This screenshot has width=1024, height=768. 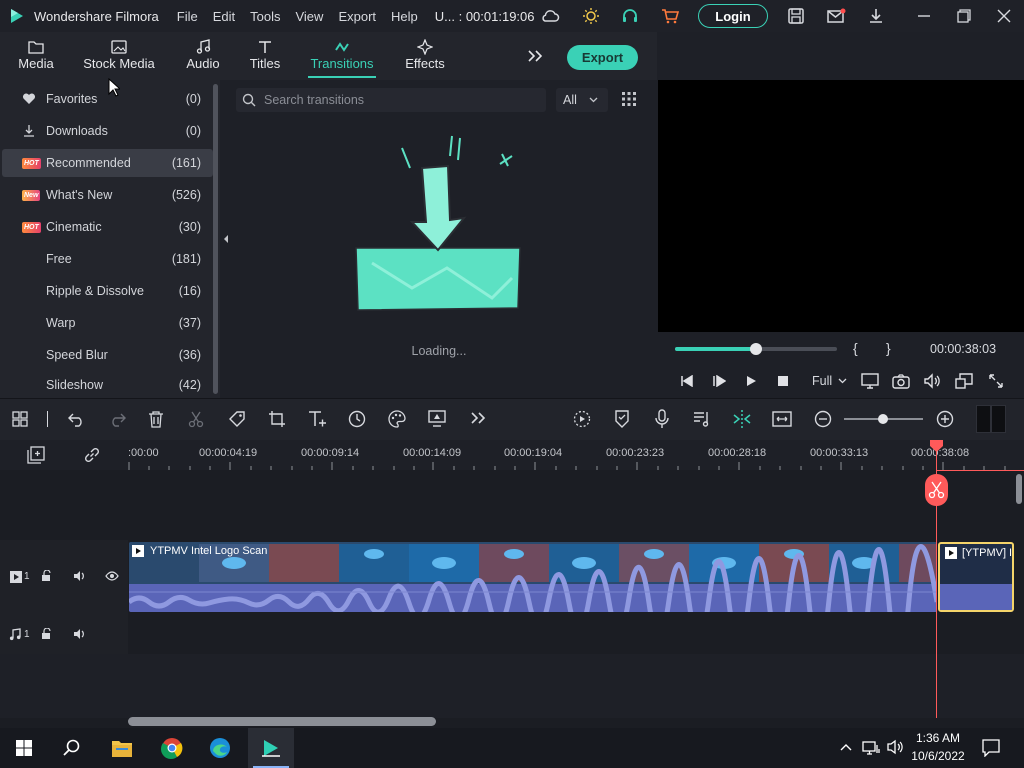 What do you see at coordinates (870, 381) in the screenshot?
I see `render-preview-icon` at bounding box center [870, 381].